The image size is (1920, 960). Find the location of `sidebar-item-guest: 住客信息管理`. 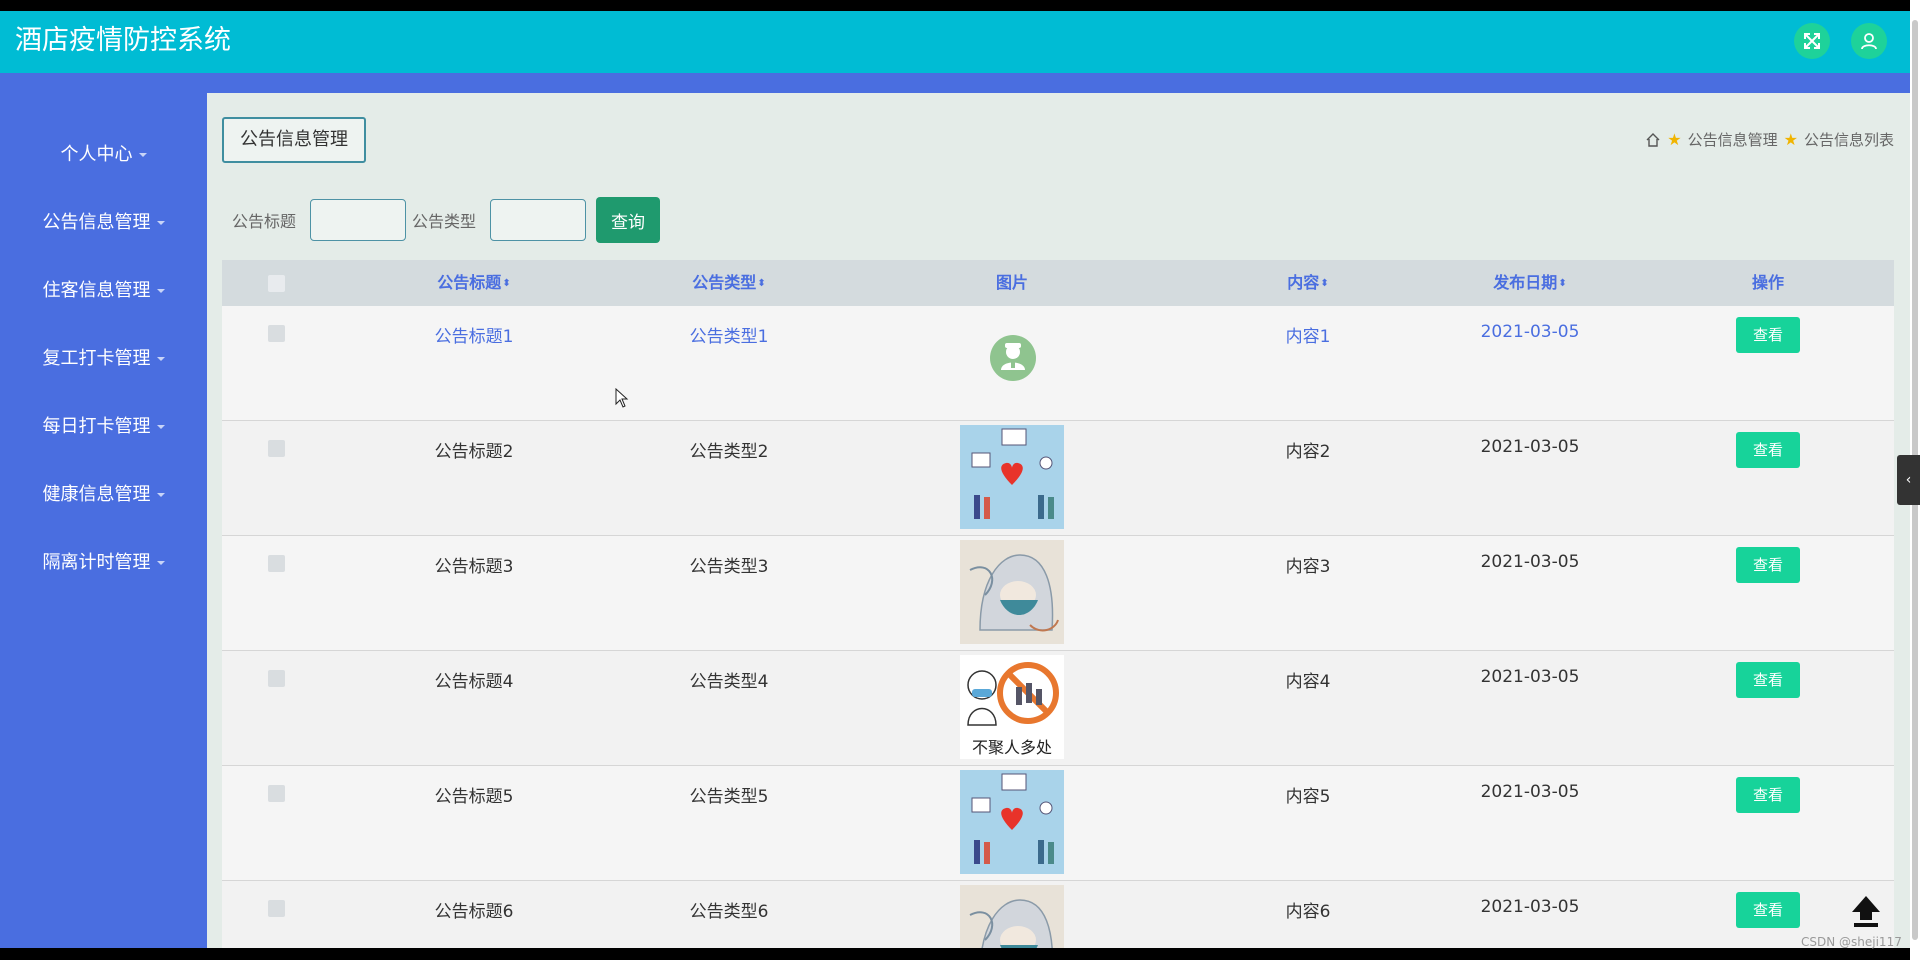

sidebar-item-guest: 住客信息管理 is located at coordinates (103, 291).